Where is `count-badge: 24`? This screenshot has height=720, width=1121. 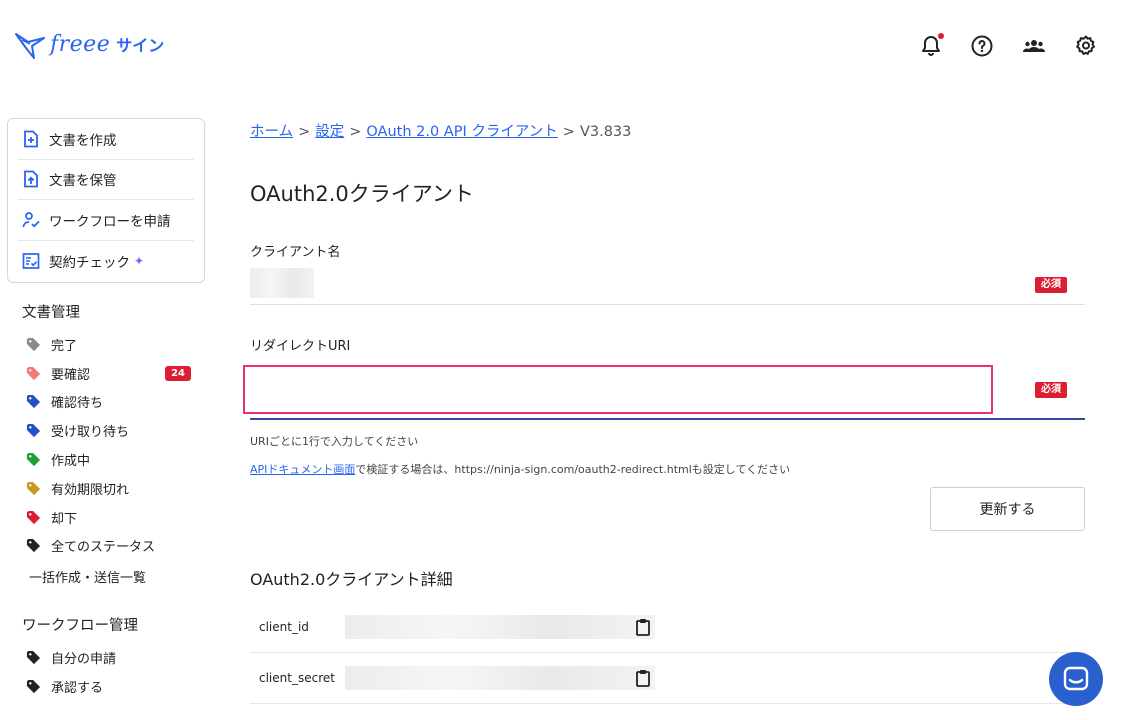
count-badge: 24 is located at coordinates (178, 373).